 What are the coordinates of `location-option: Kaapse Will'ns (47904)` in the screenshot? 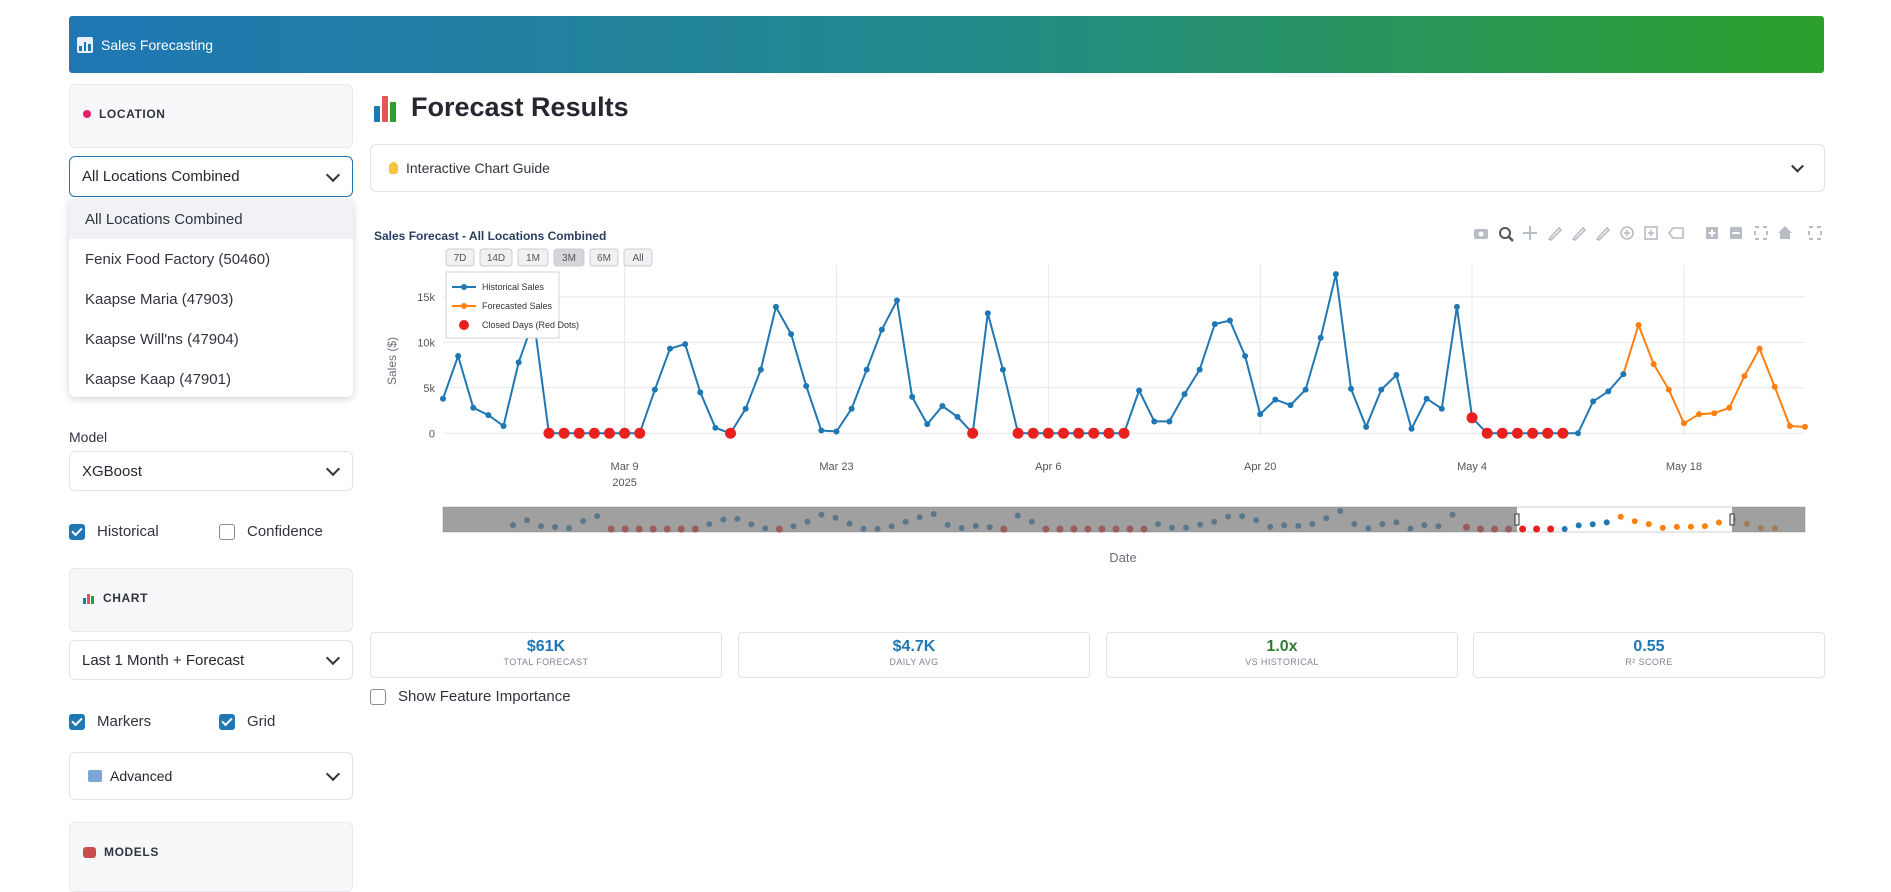 It's located at (211, 339).